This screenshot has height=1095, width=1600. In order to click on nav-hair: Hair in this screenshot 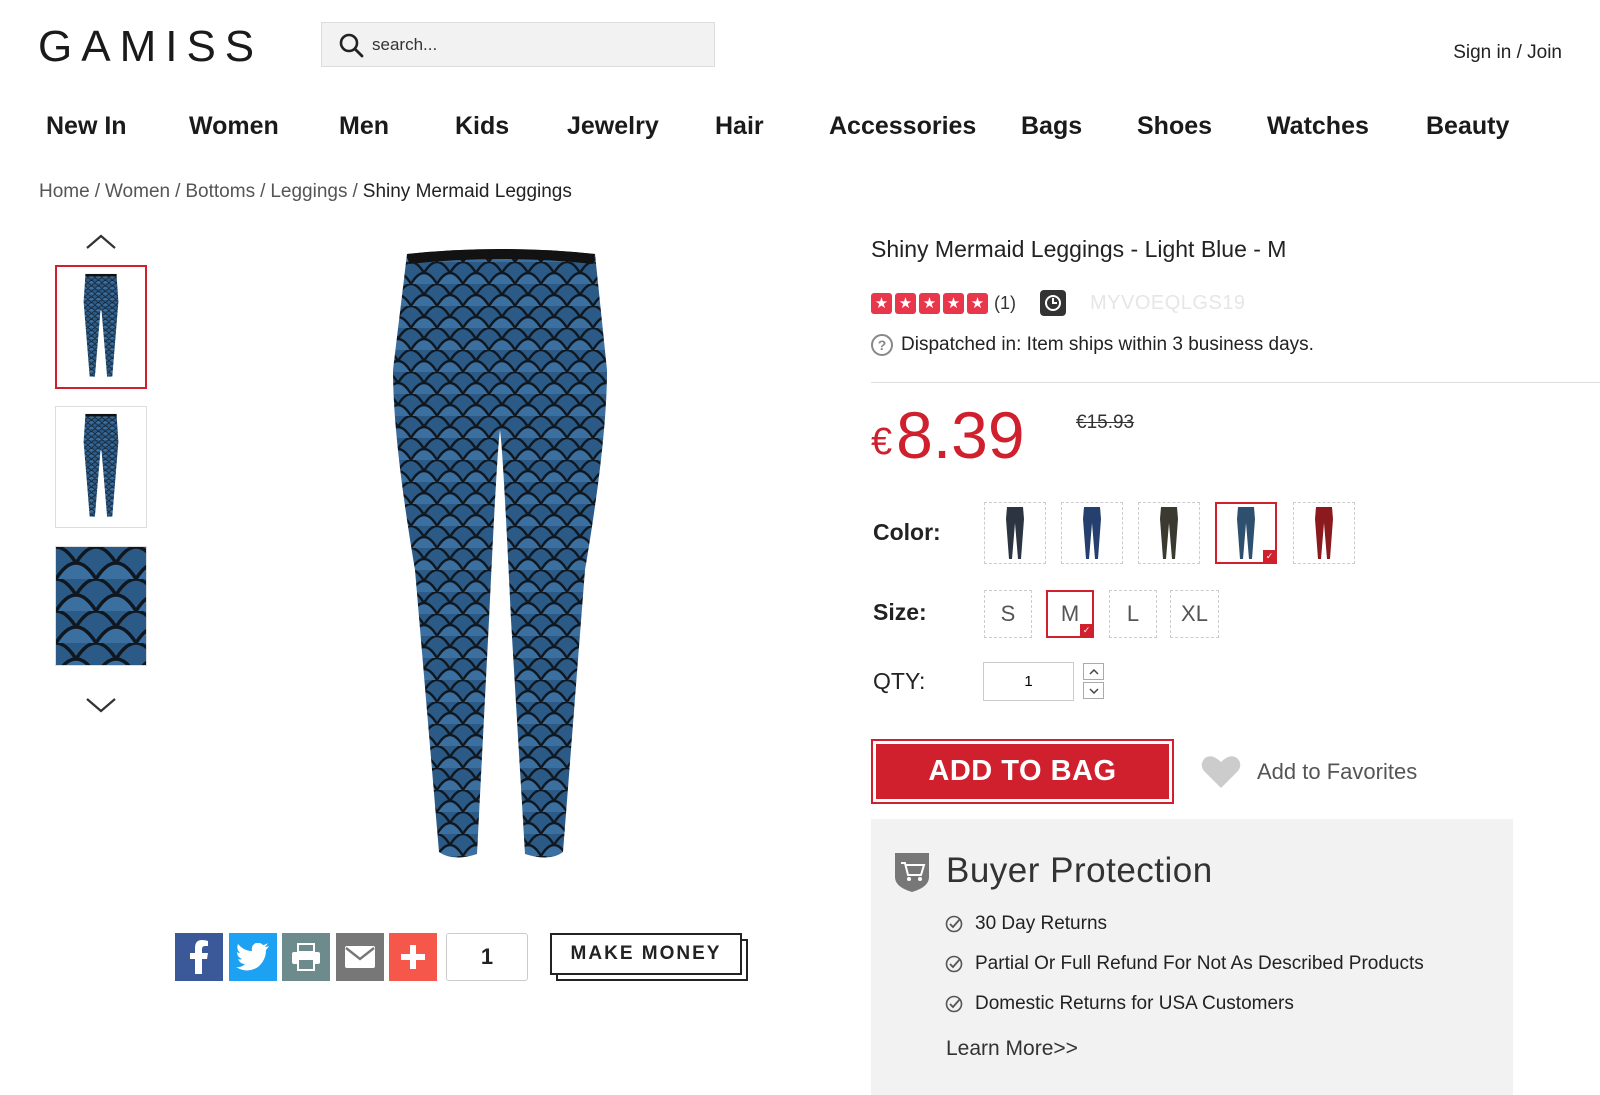, I will do `click(739, 126)`.